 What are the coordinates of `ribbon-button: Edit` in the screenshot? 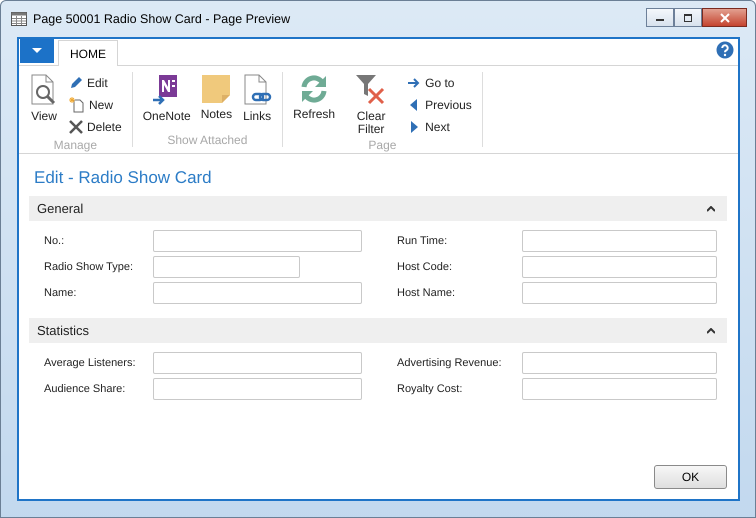 It's located at (95, 83).